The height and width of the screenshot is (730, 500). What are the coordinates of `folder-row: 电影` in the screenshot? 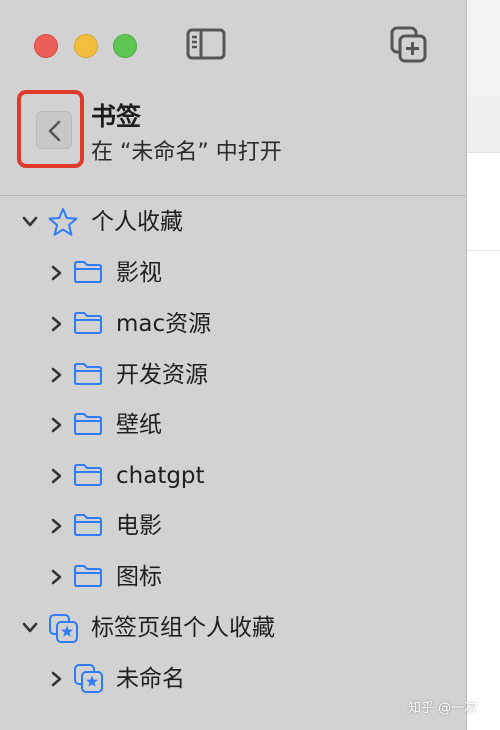 It's located at (233, 527).